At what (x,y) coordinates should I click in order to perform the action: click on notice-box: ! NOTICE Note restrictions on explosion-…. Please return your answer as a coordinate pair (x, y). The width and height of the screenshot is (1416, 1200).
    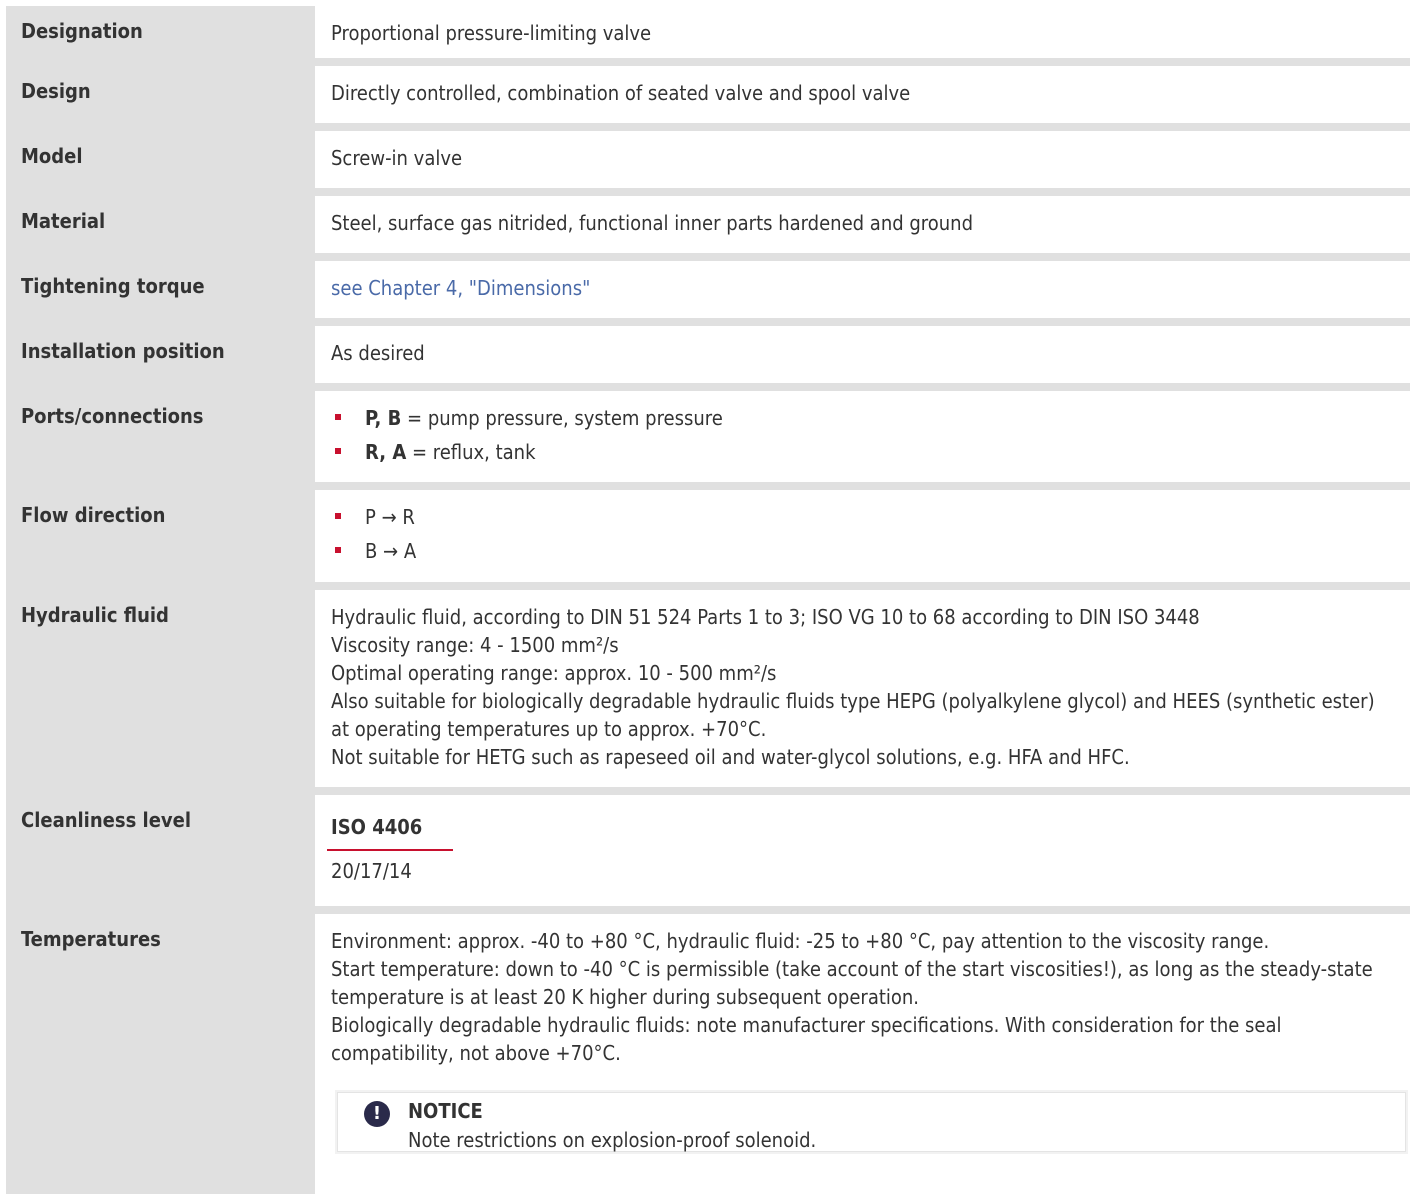
    Looking at the image, I should click on (871, 1122).